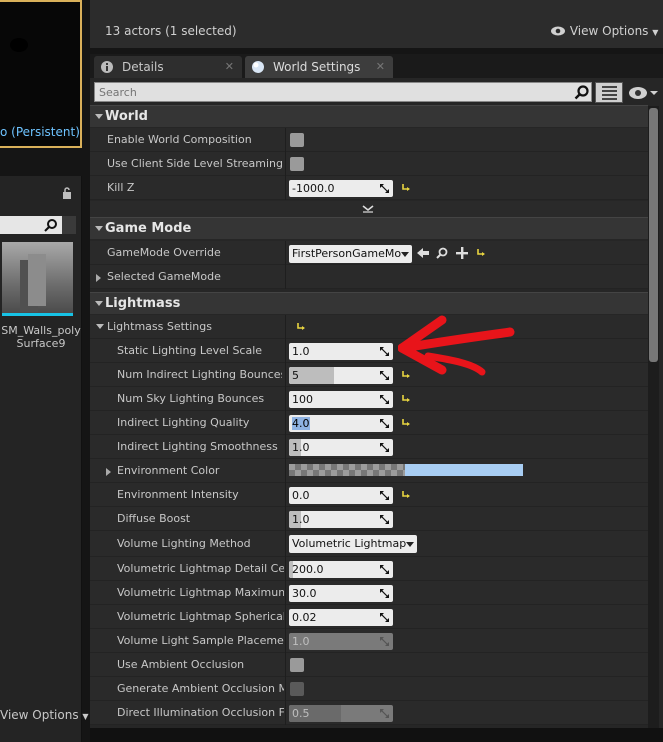  I want to click on grid-icon, so click(609, 93).